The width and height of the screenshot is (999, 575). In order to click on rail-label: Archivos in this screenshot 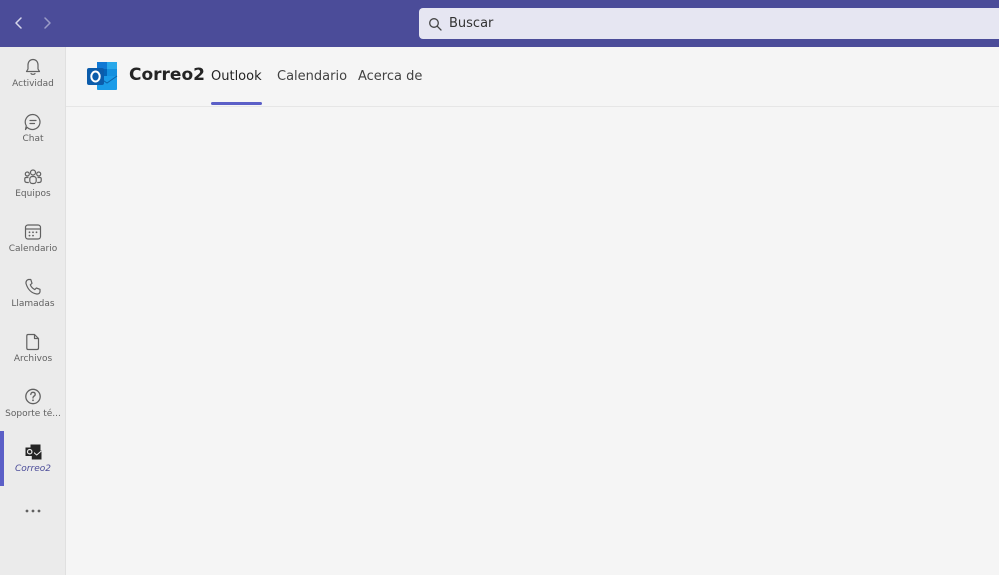, I will do `click(33, 359)`.